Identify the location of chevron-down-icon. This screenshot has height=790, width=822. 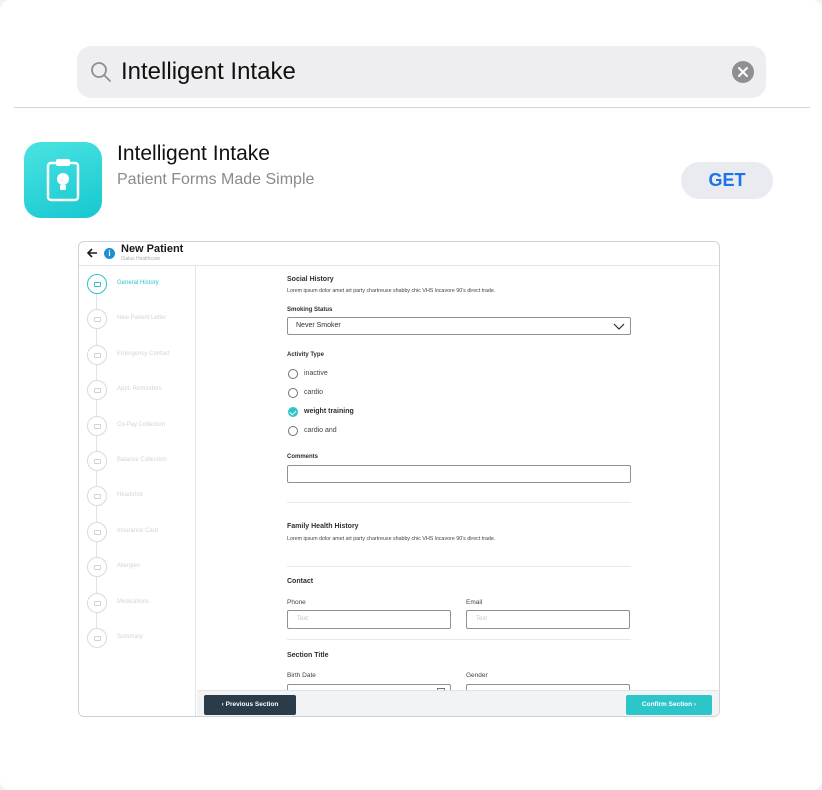
(619, 326).